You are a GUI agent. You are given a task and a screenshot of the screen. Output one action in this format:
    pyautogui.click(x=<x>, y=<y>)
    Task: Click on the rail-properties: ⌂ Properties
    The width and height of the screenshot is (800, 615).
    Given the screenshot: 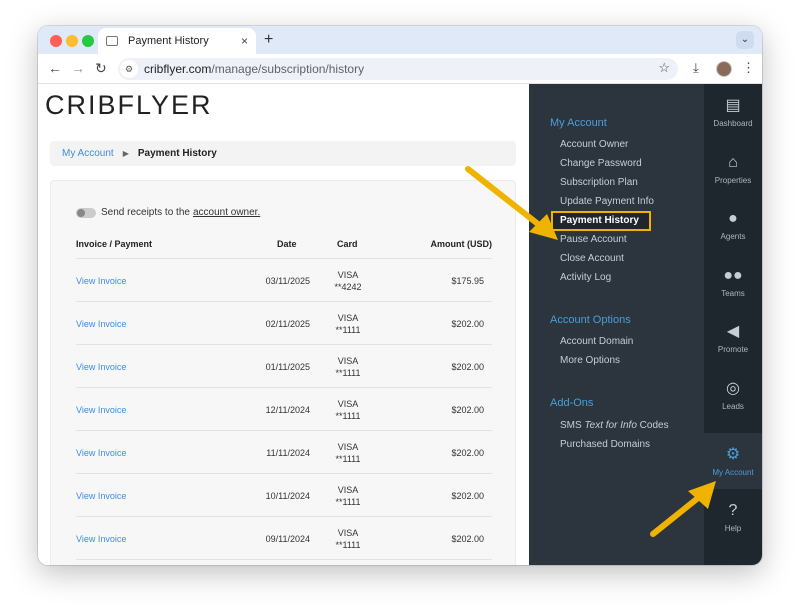 What is the action you would take?
    pyautogui.click(x=733, y=169)
    